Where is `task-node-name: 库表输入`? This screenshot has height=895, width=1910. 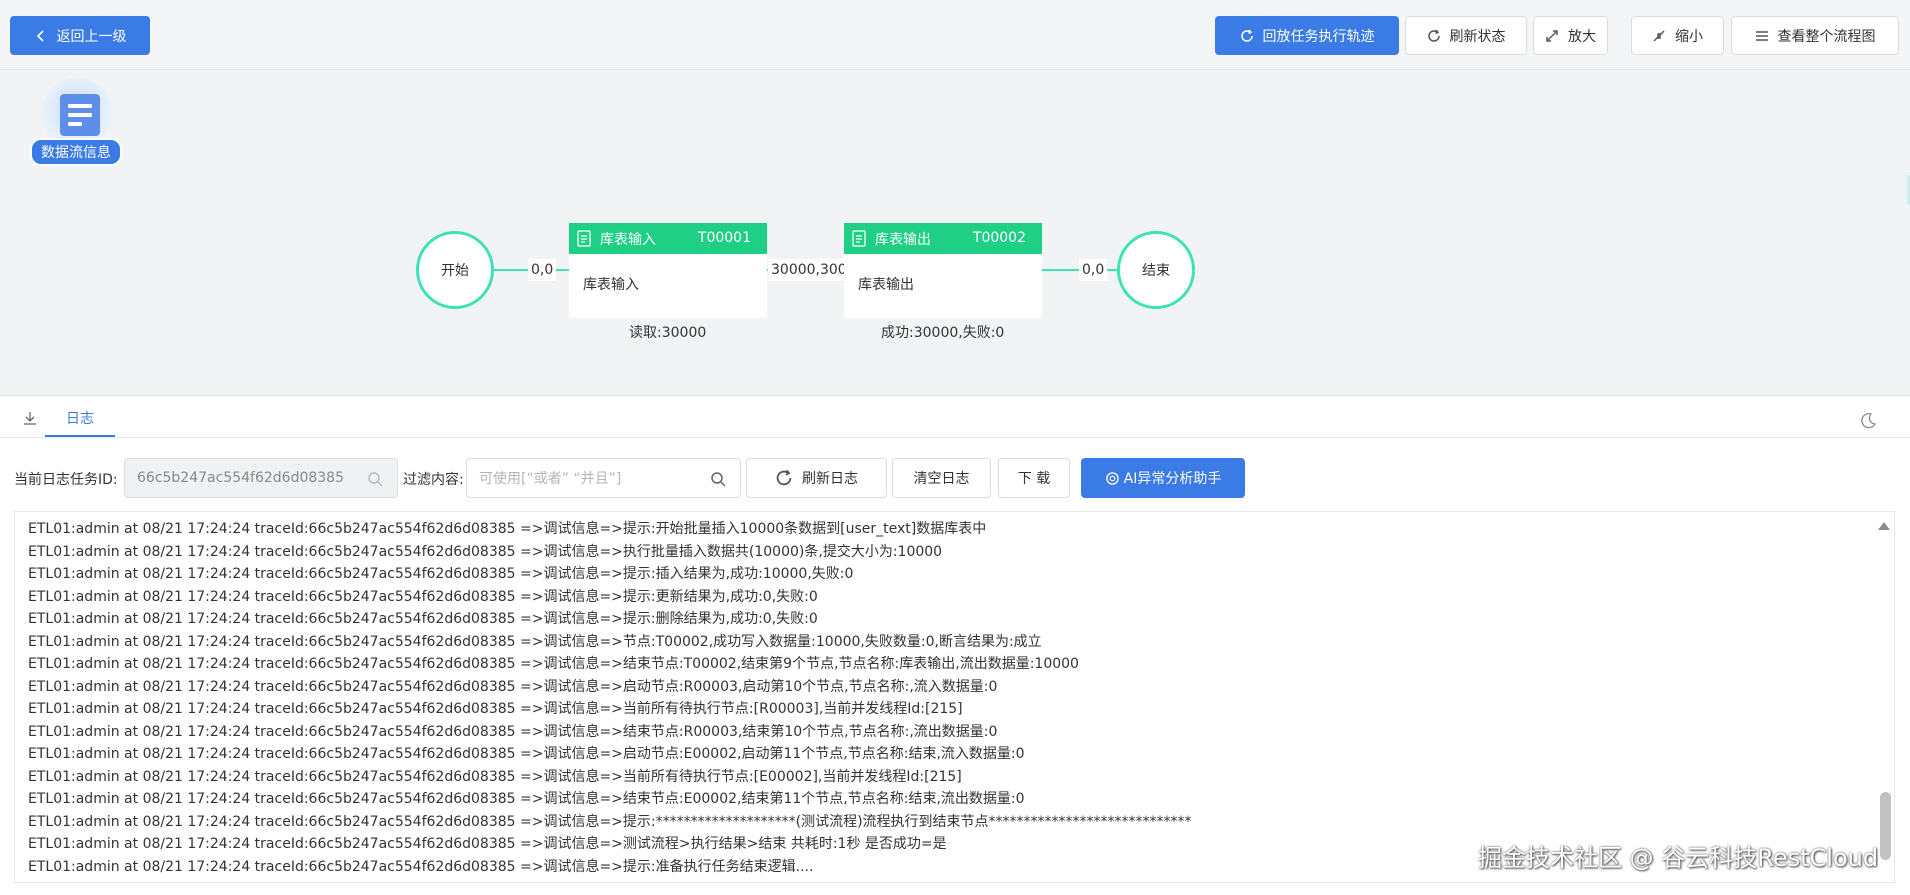 task-node-name: 库表输入 is located at coordinates (628, 239).